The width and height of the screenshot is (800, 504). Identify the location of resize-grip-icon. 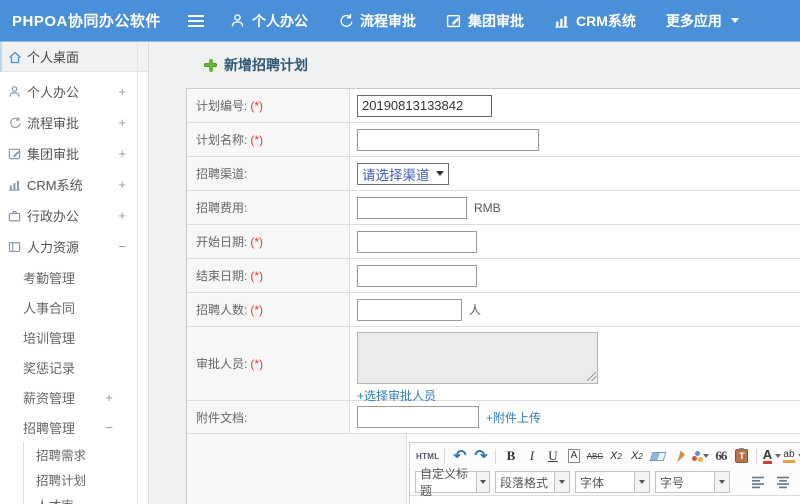
(591, 376).